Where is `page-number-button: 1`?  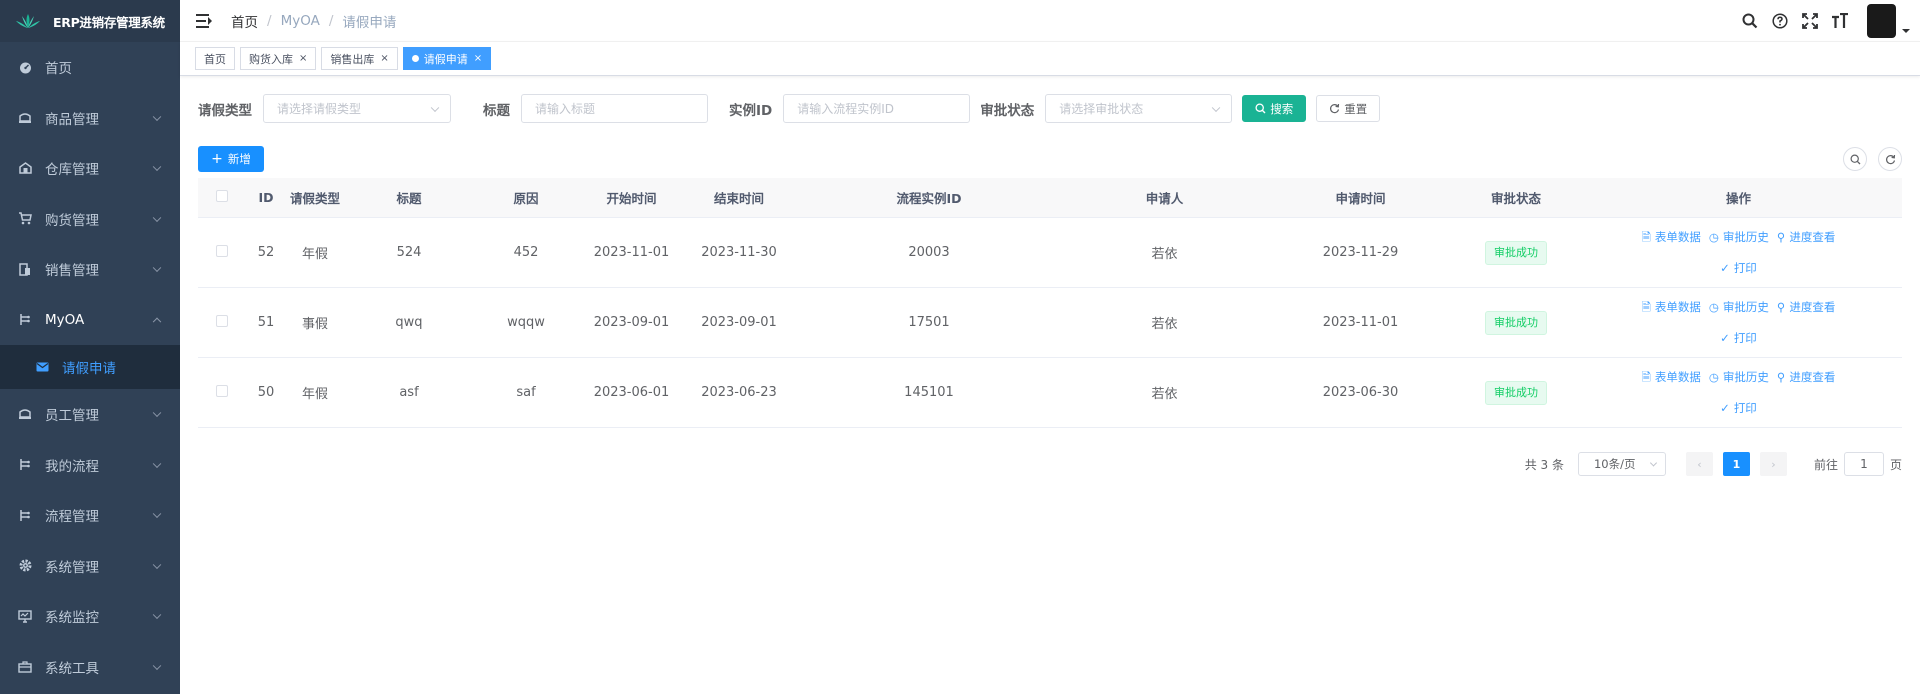
page-number-button: 1 is located at coordinates (1736, 464).